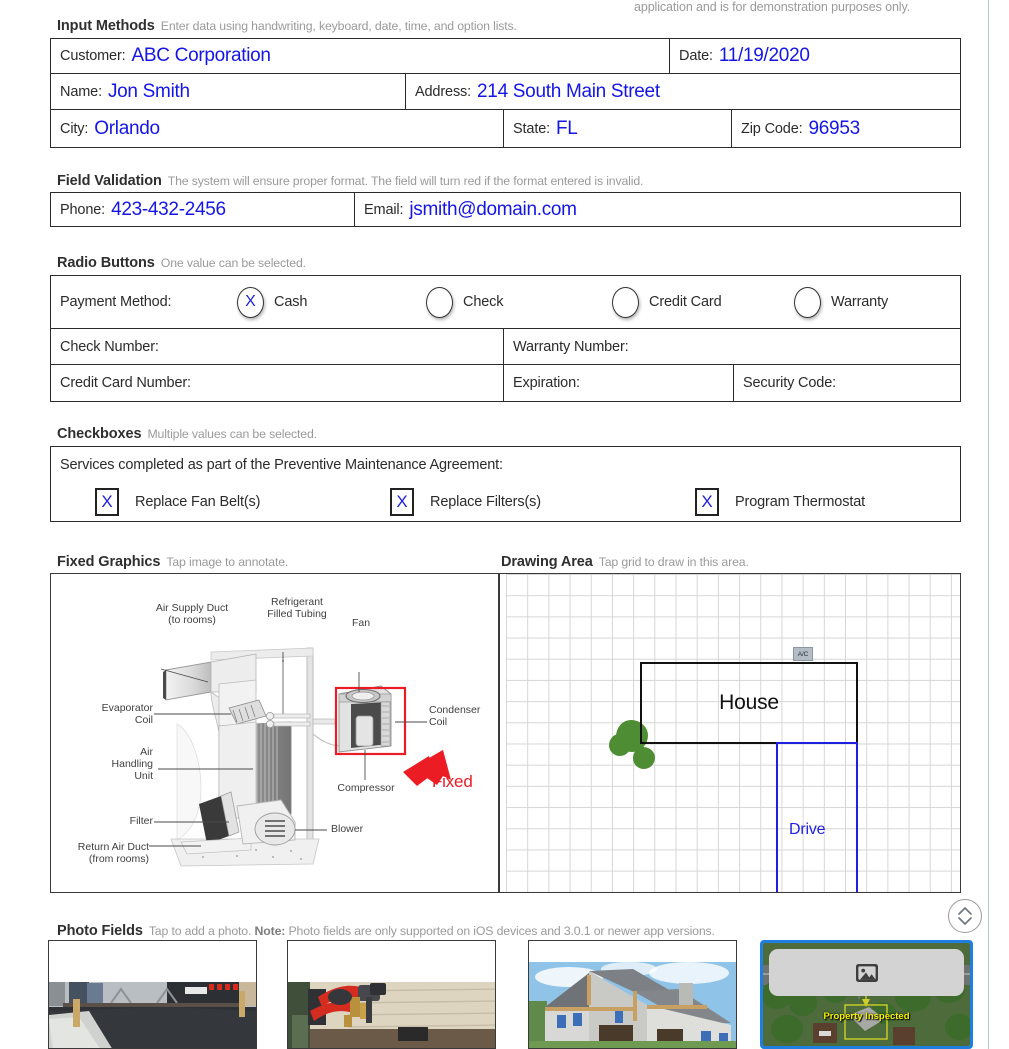  I want to click on radio-option-check: Check, so click(465, 302).